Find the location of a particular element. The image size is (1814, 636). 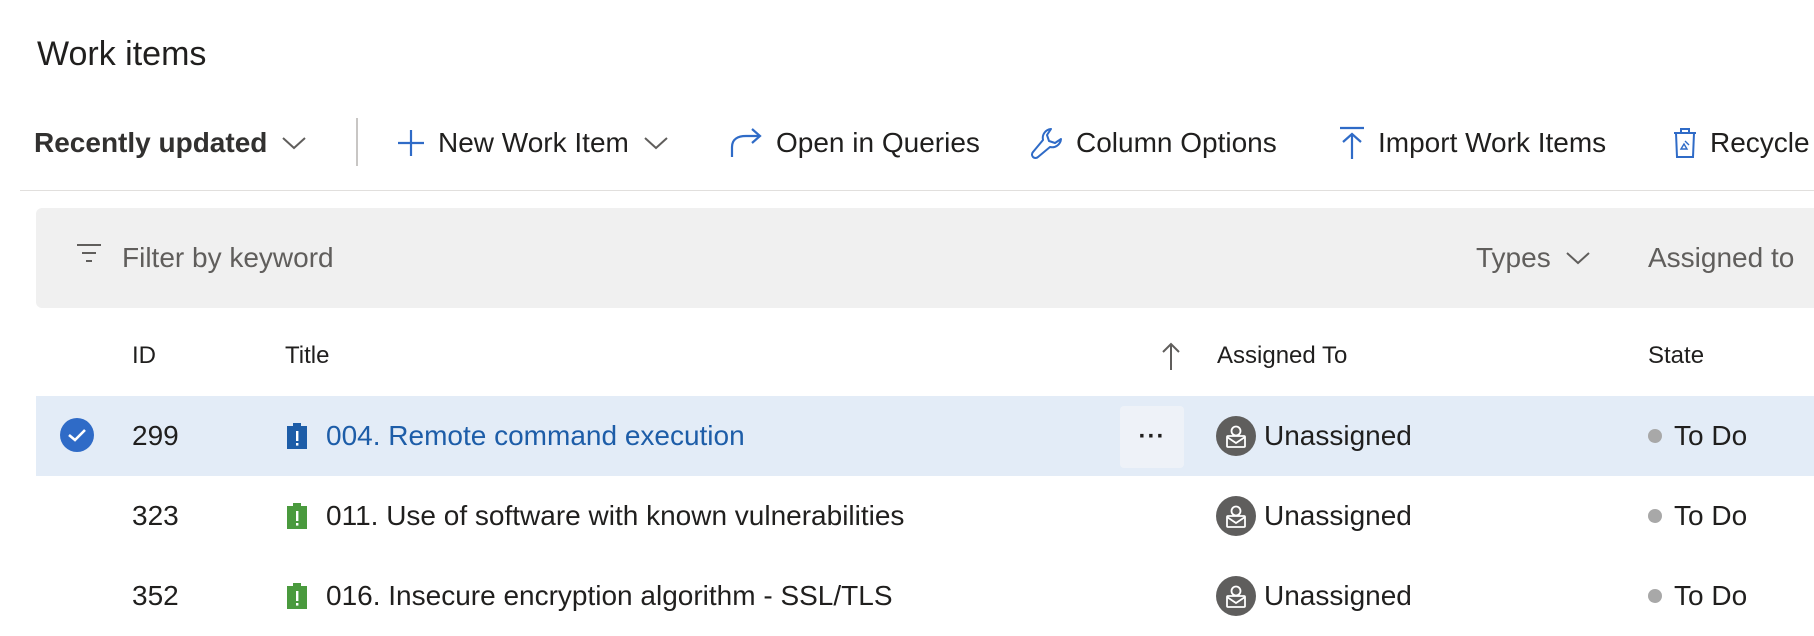

open-in-queries-button: Open in Queries is located at coordinates (854, 143).